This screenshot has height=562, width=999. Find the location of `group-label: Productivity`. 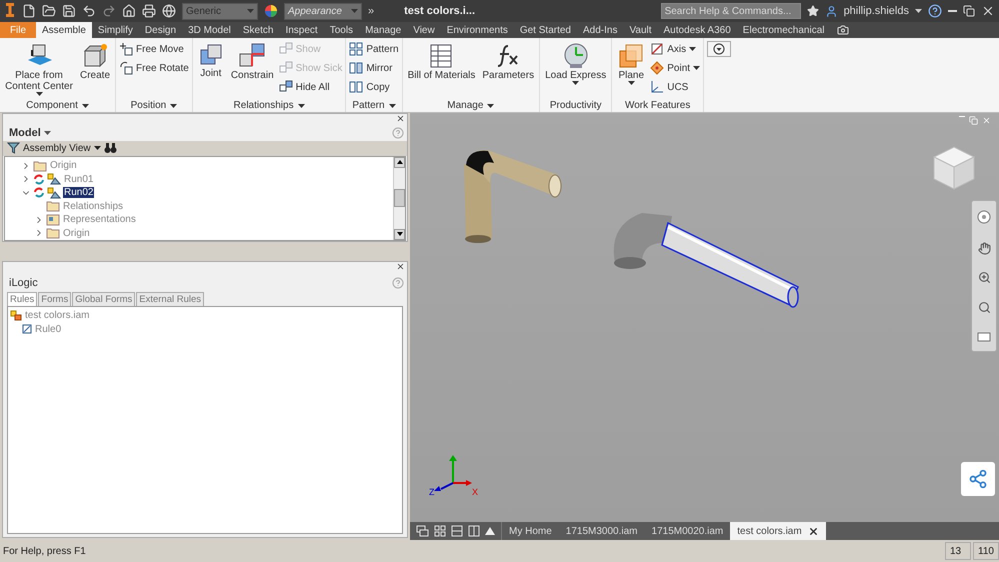

group-label: Productivity is located at coordinates (575, 105).